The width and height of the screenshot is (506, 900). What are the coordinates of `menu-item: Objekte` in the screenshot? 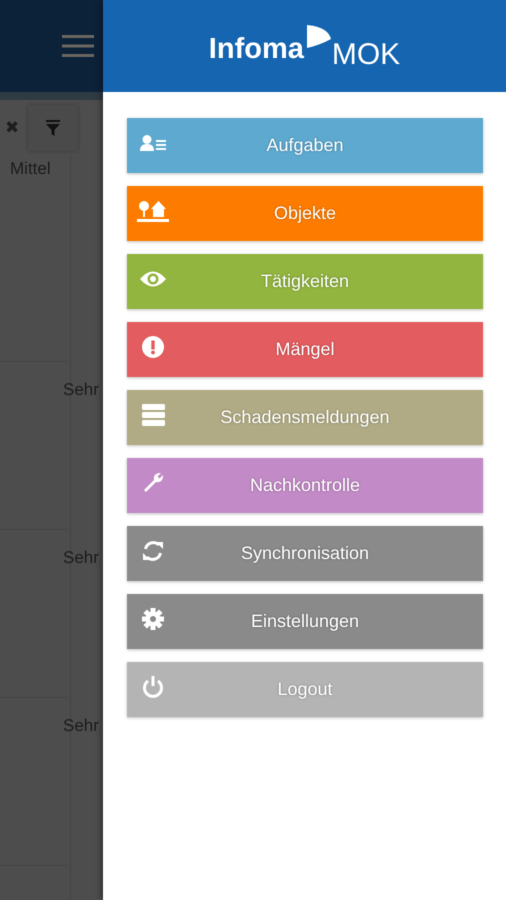 It's located at (305, 213).